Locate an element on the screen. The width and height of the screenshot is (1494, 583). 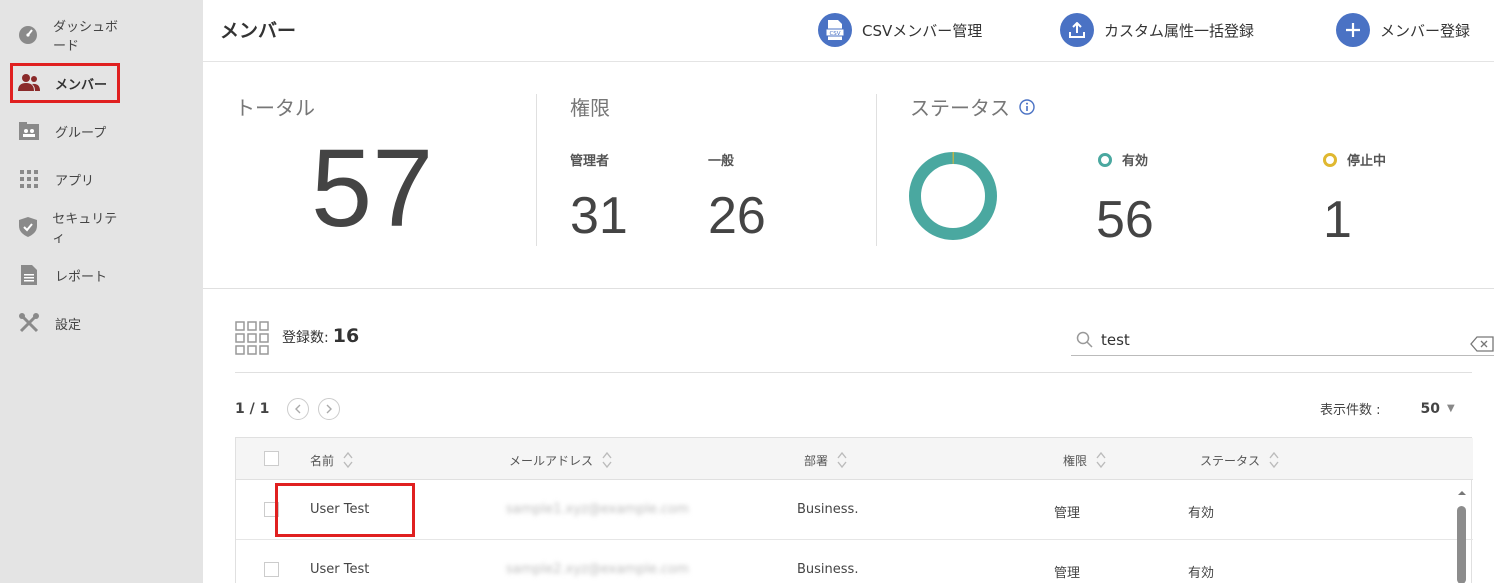
search-box is located at coordinates (1282, 340).